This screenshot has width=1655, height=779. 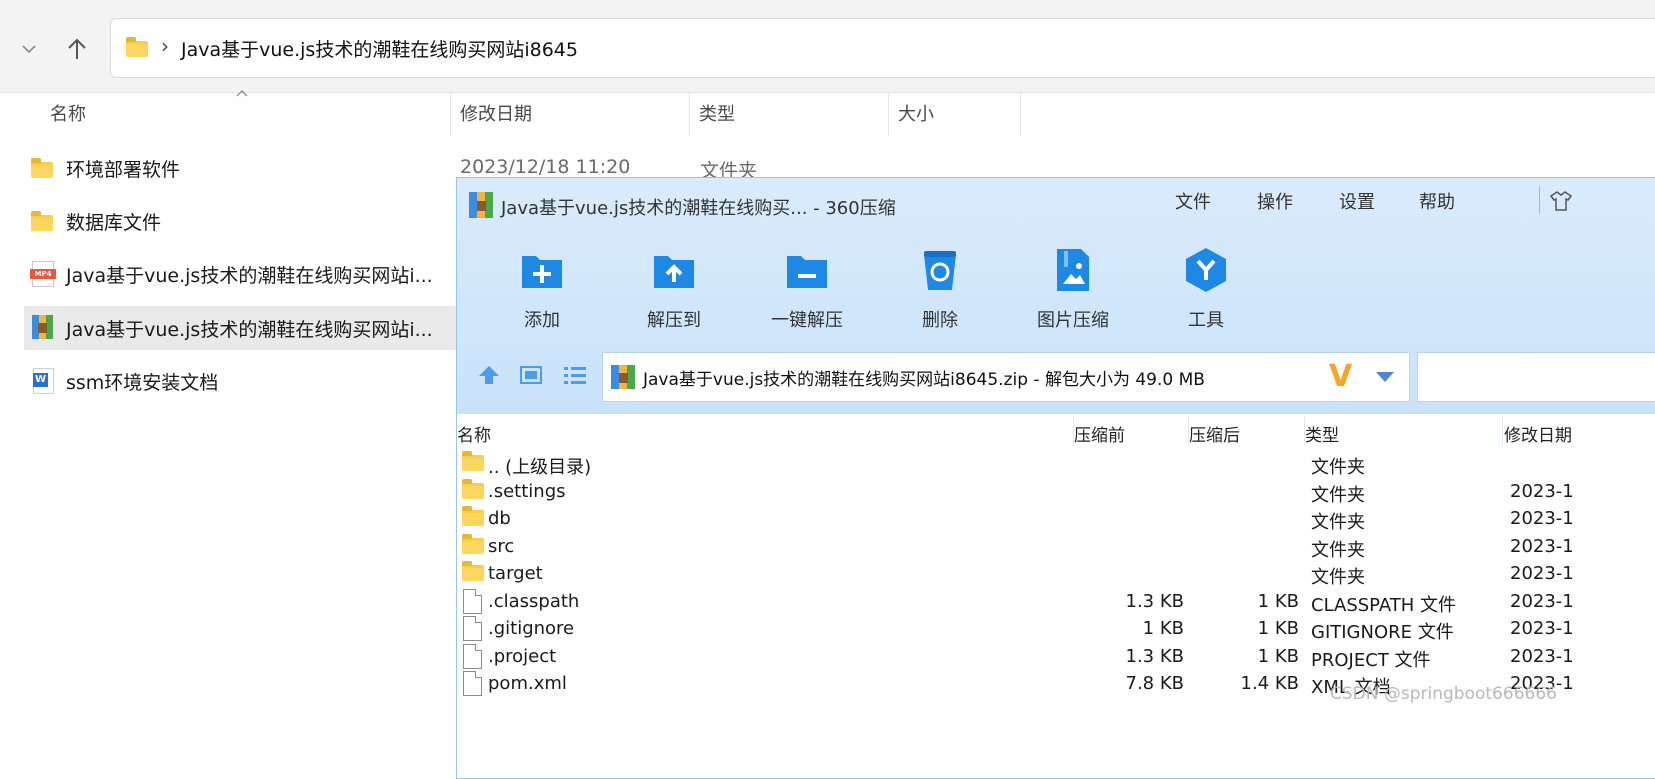 I want to click on column-header-date: 修改日期, so click(x=496, y=115).